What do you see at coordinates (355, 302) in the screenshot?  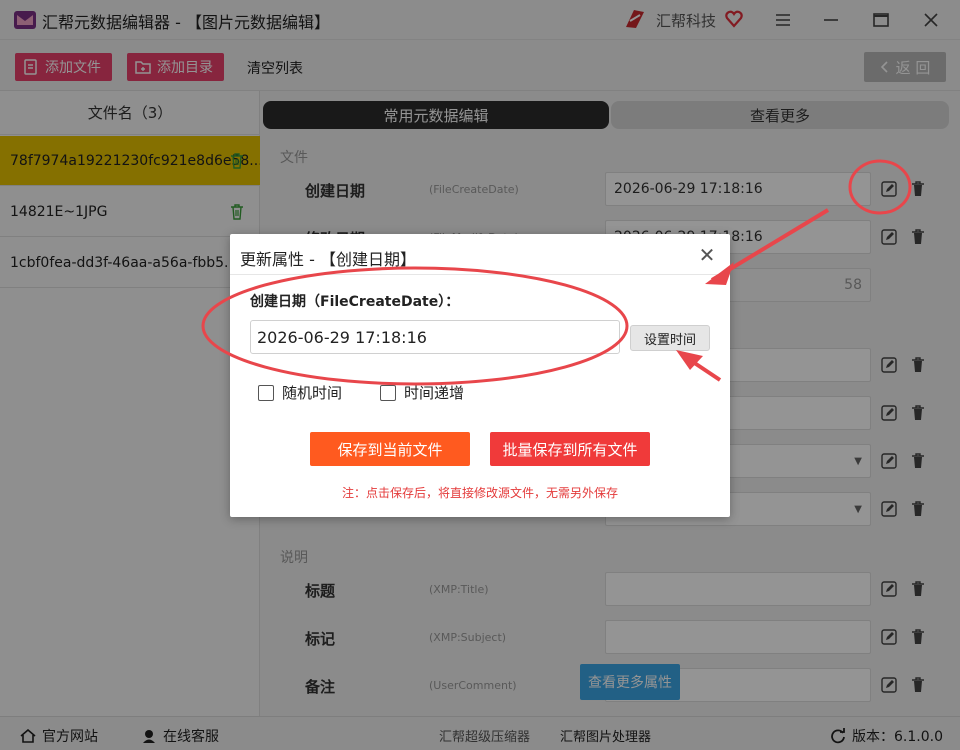 I see `dialog-field-label: 创建日期（FileCreateDate）：` at bounding box center [355, 302].